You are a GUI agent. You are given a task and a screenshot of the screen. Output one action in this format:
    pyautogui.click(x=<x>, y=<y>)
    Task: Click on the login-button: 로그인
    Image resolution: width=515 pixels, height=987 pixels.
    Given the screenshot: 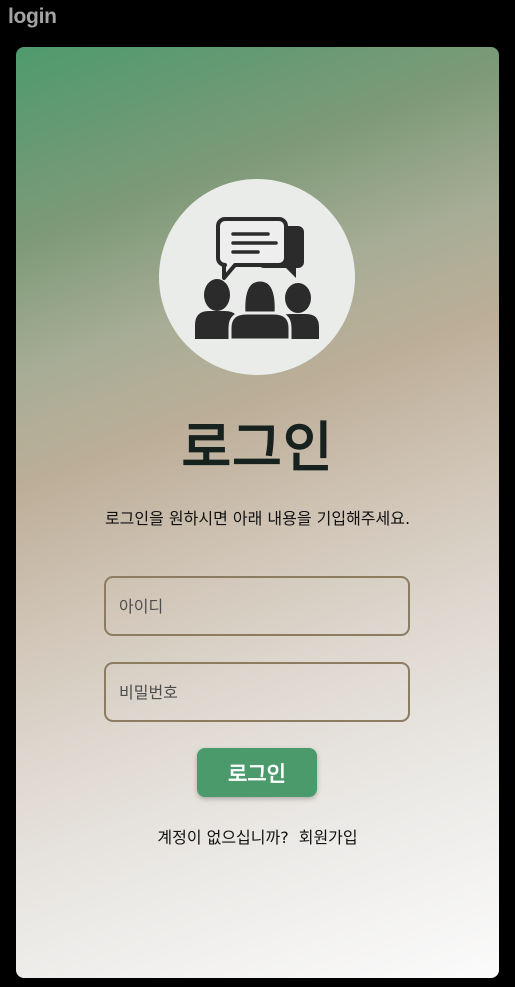 What is the action you would take?
    pyautogui.click(x=257, y=772)
    